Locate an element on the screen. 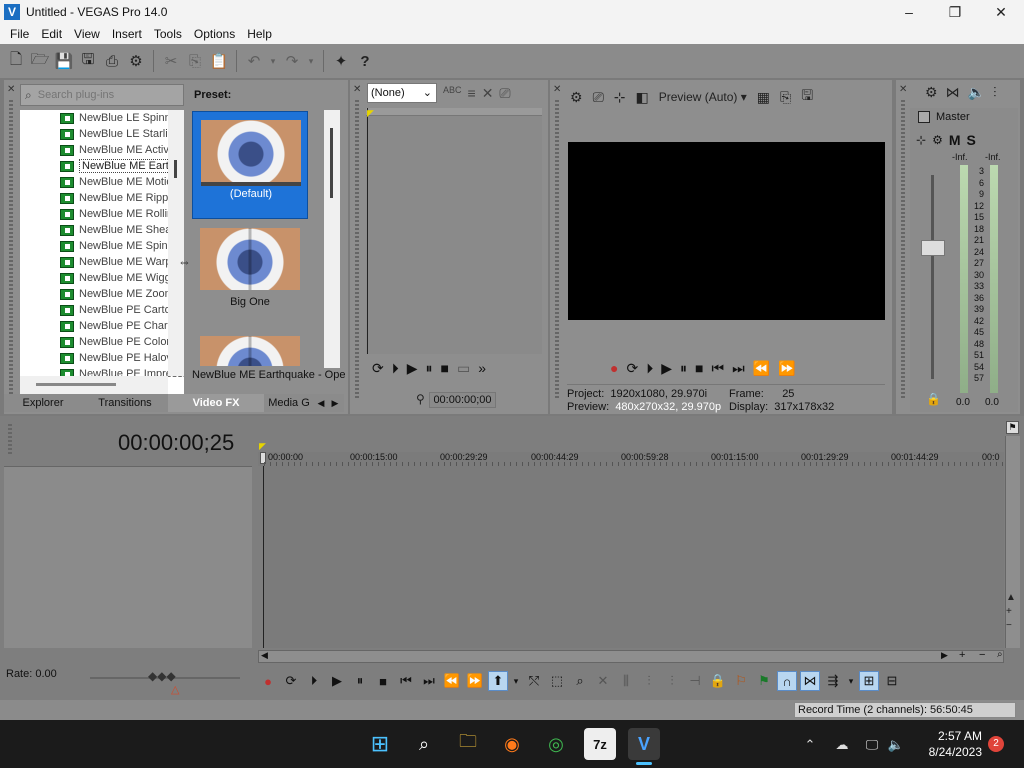 The width and height of the screenshot is (1024, 768). previous-frame-icon: ⏪ is located at coordinates (452, 681).